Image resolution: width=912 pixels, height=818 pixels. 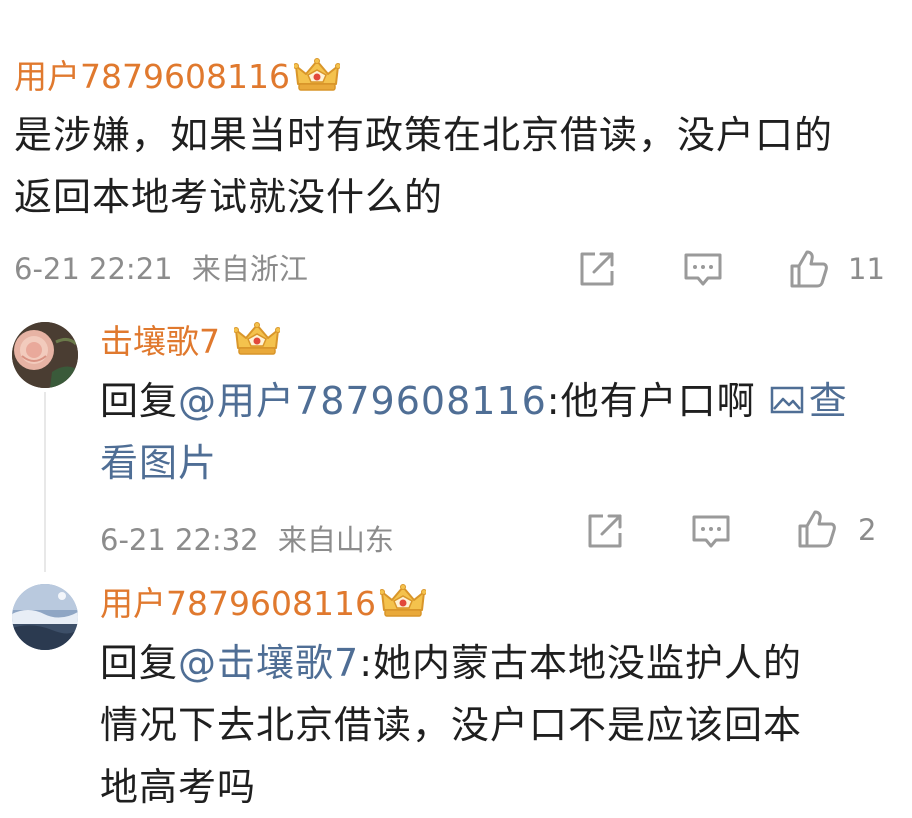 What do you see at coordinates (866, 269) in the screenshot?
I see `like-count: 11` at bounding box center [866, 269].